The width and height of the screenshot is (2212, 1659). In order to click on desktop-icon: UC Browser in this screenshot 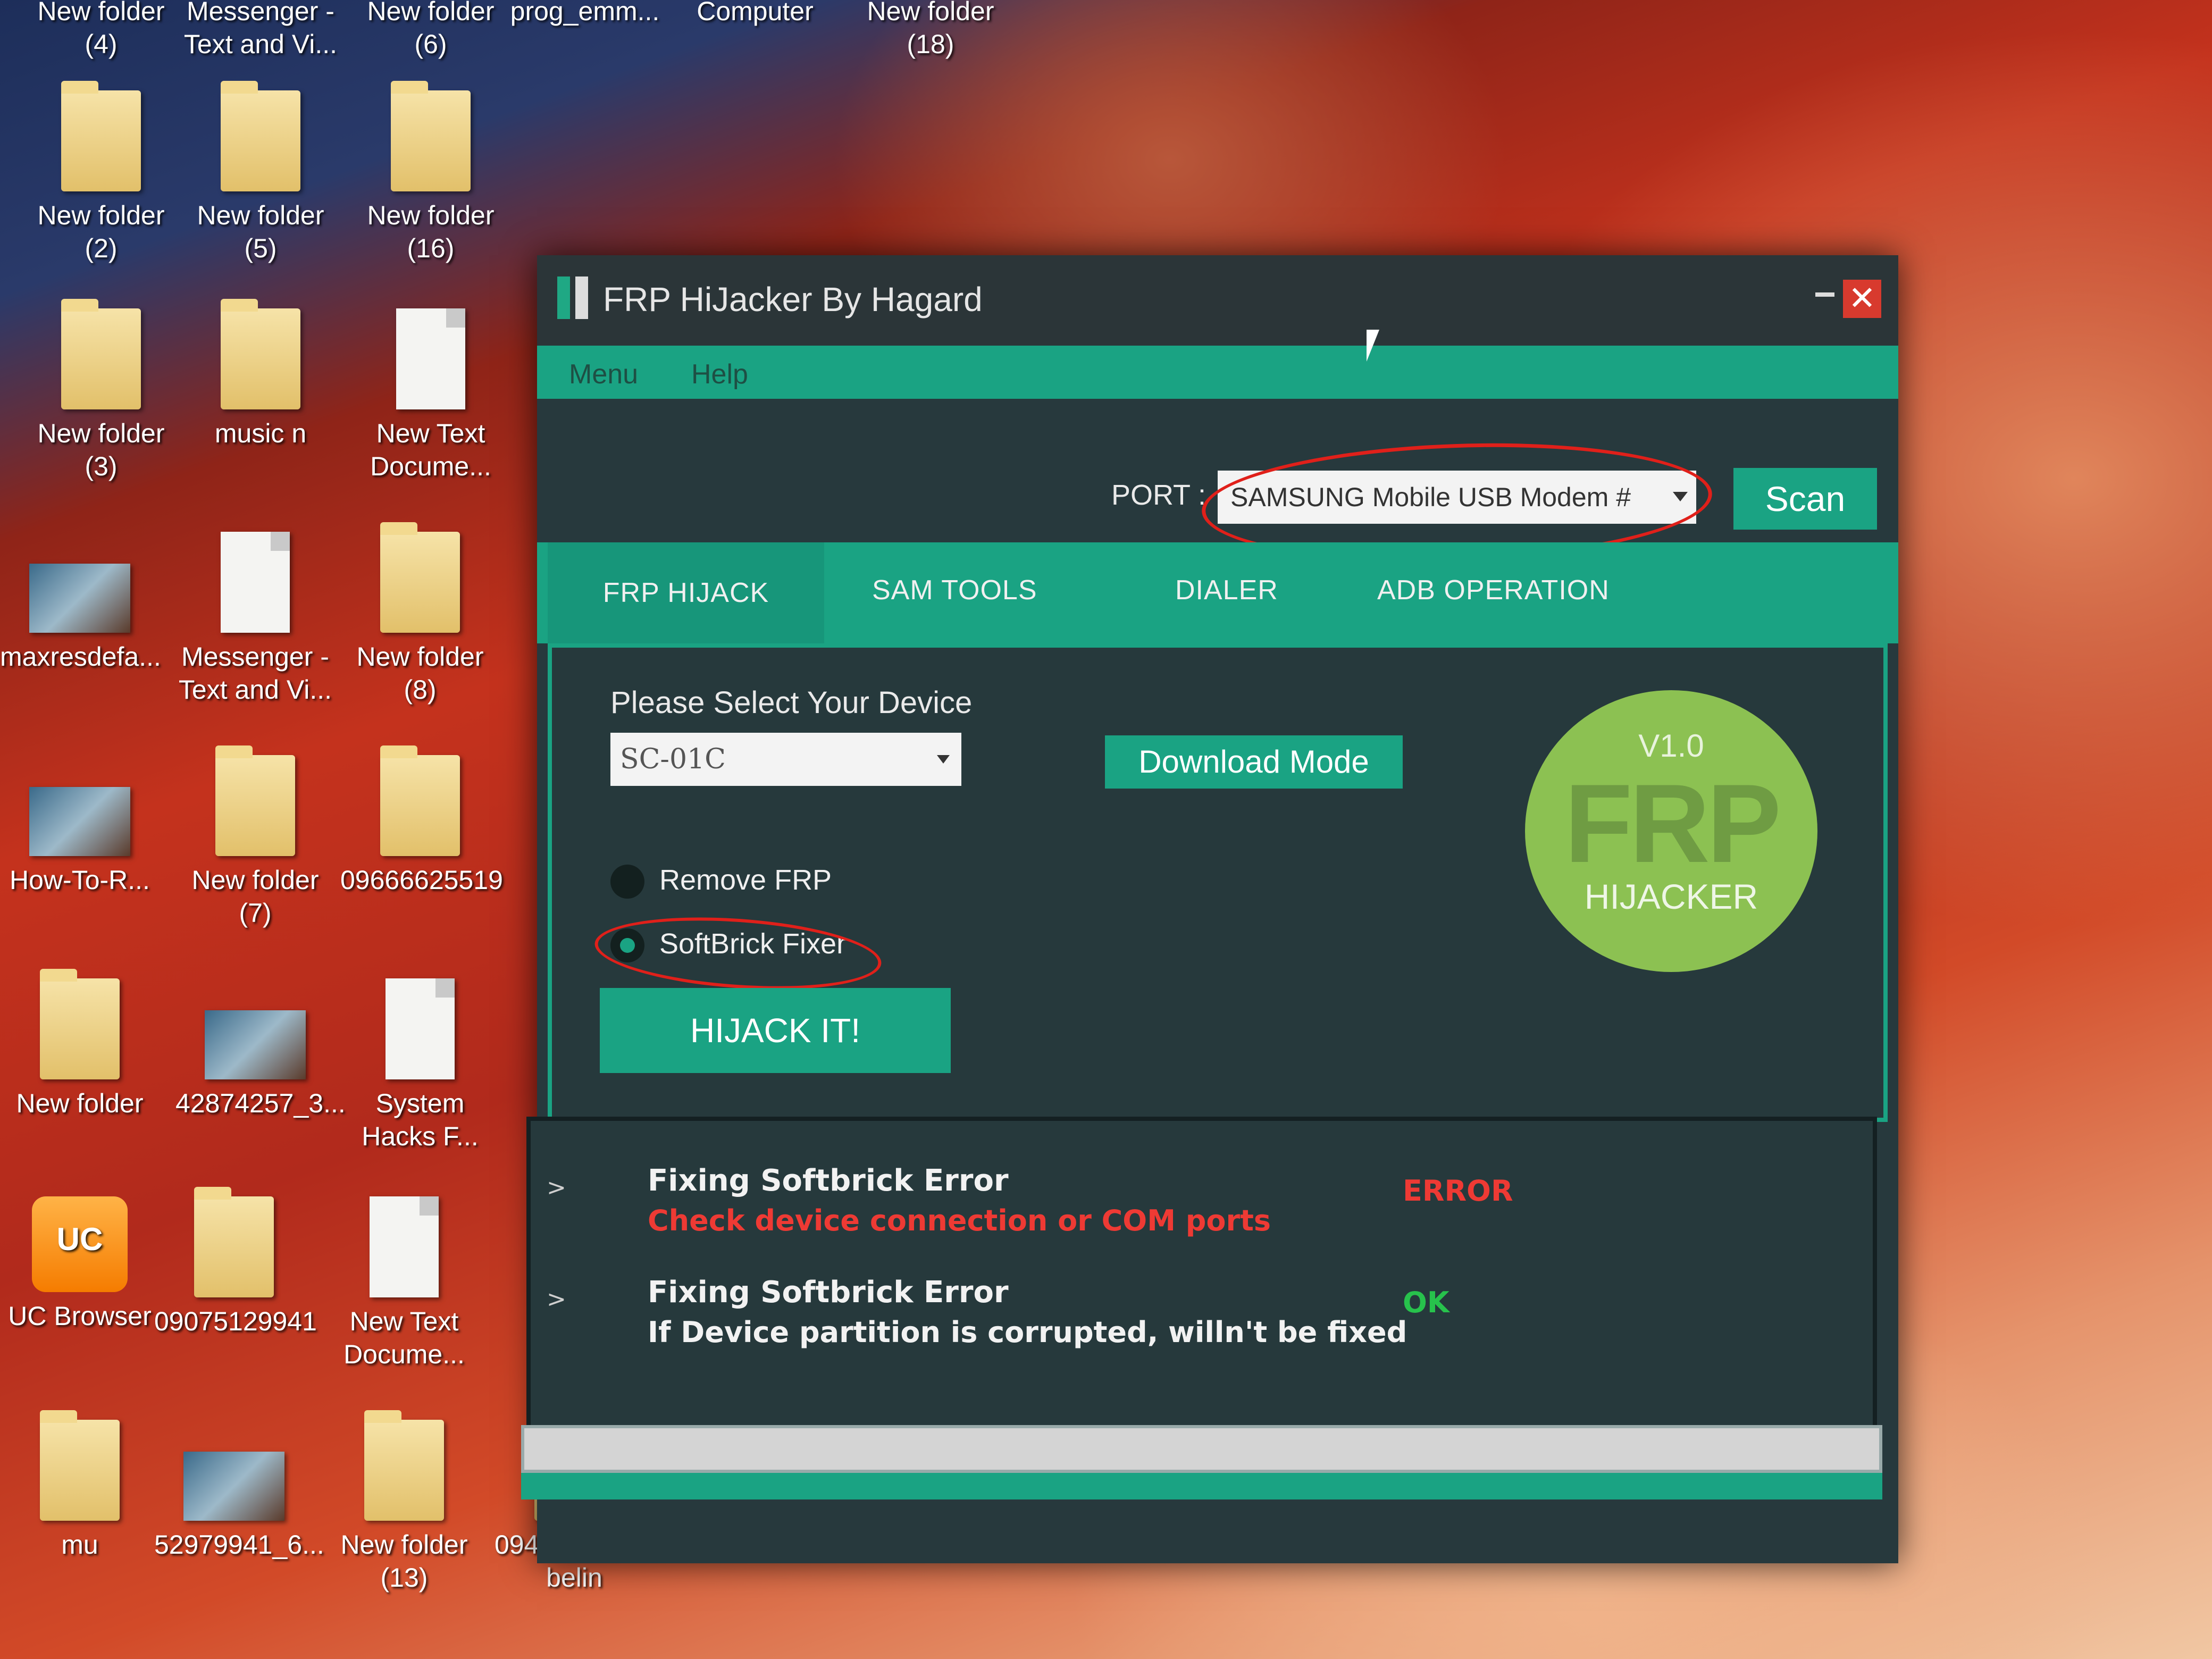, I will do `click(80, 1264)`.